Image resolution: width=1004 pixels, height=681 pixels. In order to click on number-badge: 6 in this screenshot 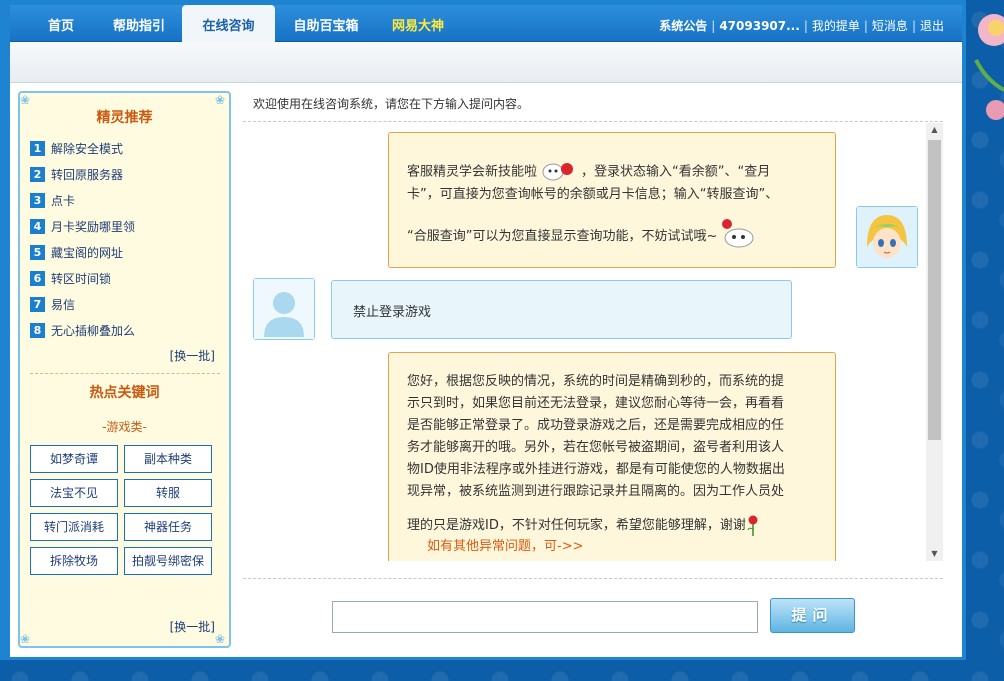, I will do `click(37, 278)`.